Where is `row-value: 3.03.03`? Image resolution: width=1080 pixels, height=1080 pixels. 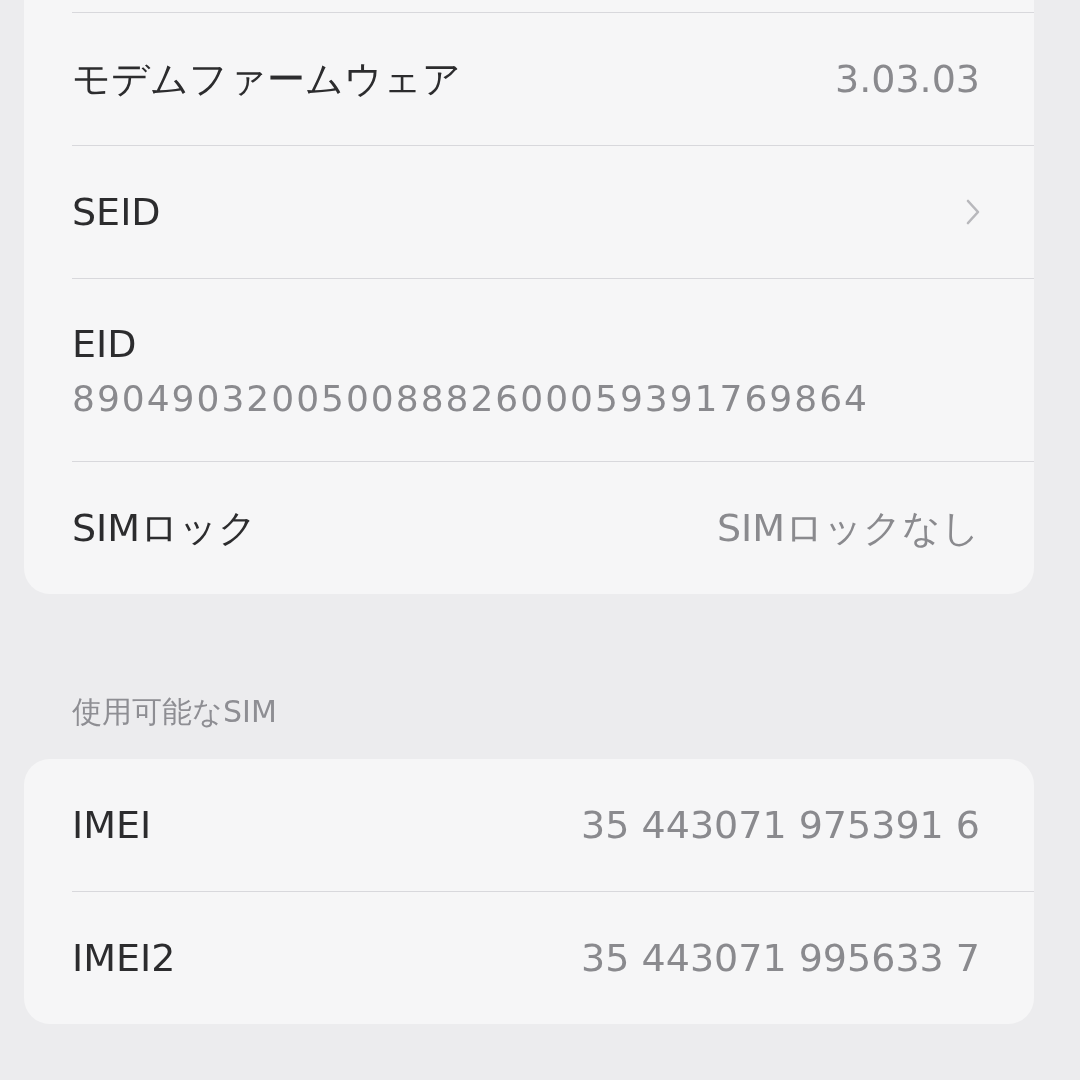
row-value: 3.03.03 is located at coordinates (907, 79).